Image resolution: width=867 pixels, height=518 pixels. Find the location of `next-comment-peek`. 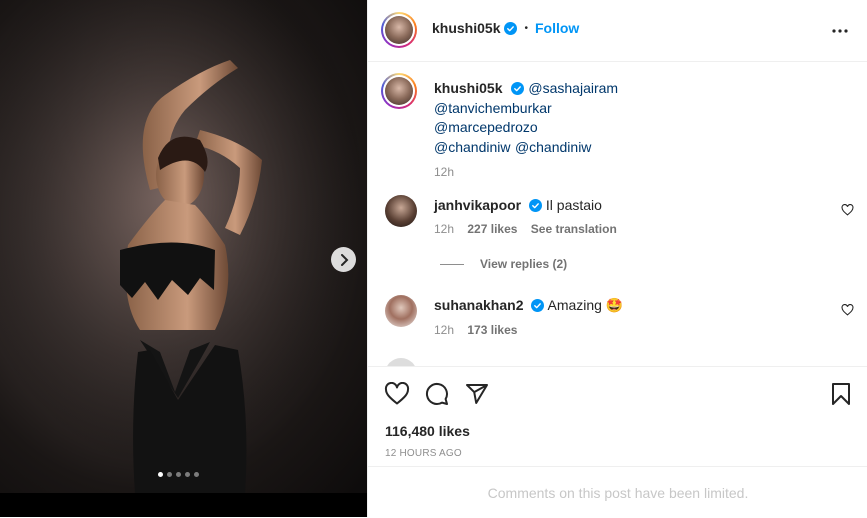

next-comment-peek is located at coordinates (401, 362).